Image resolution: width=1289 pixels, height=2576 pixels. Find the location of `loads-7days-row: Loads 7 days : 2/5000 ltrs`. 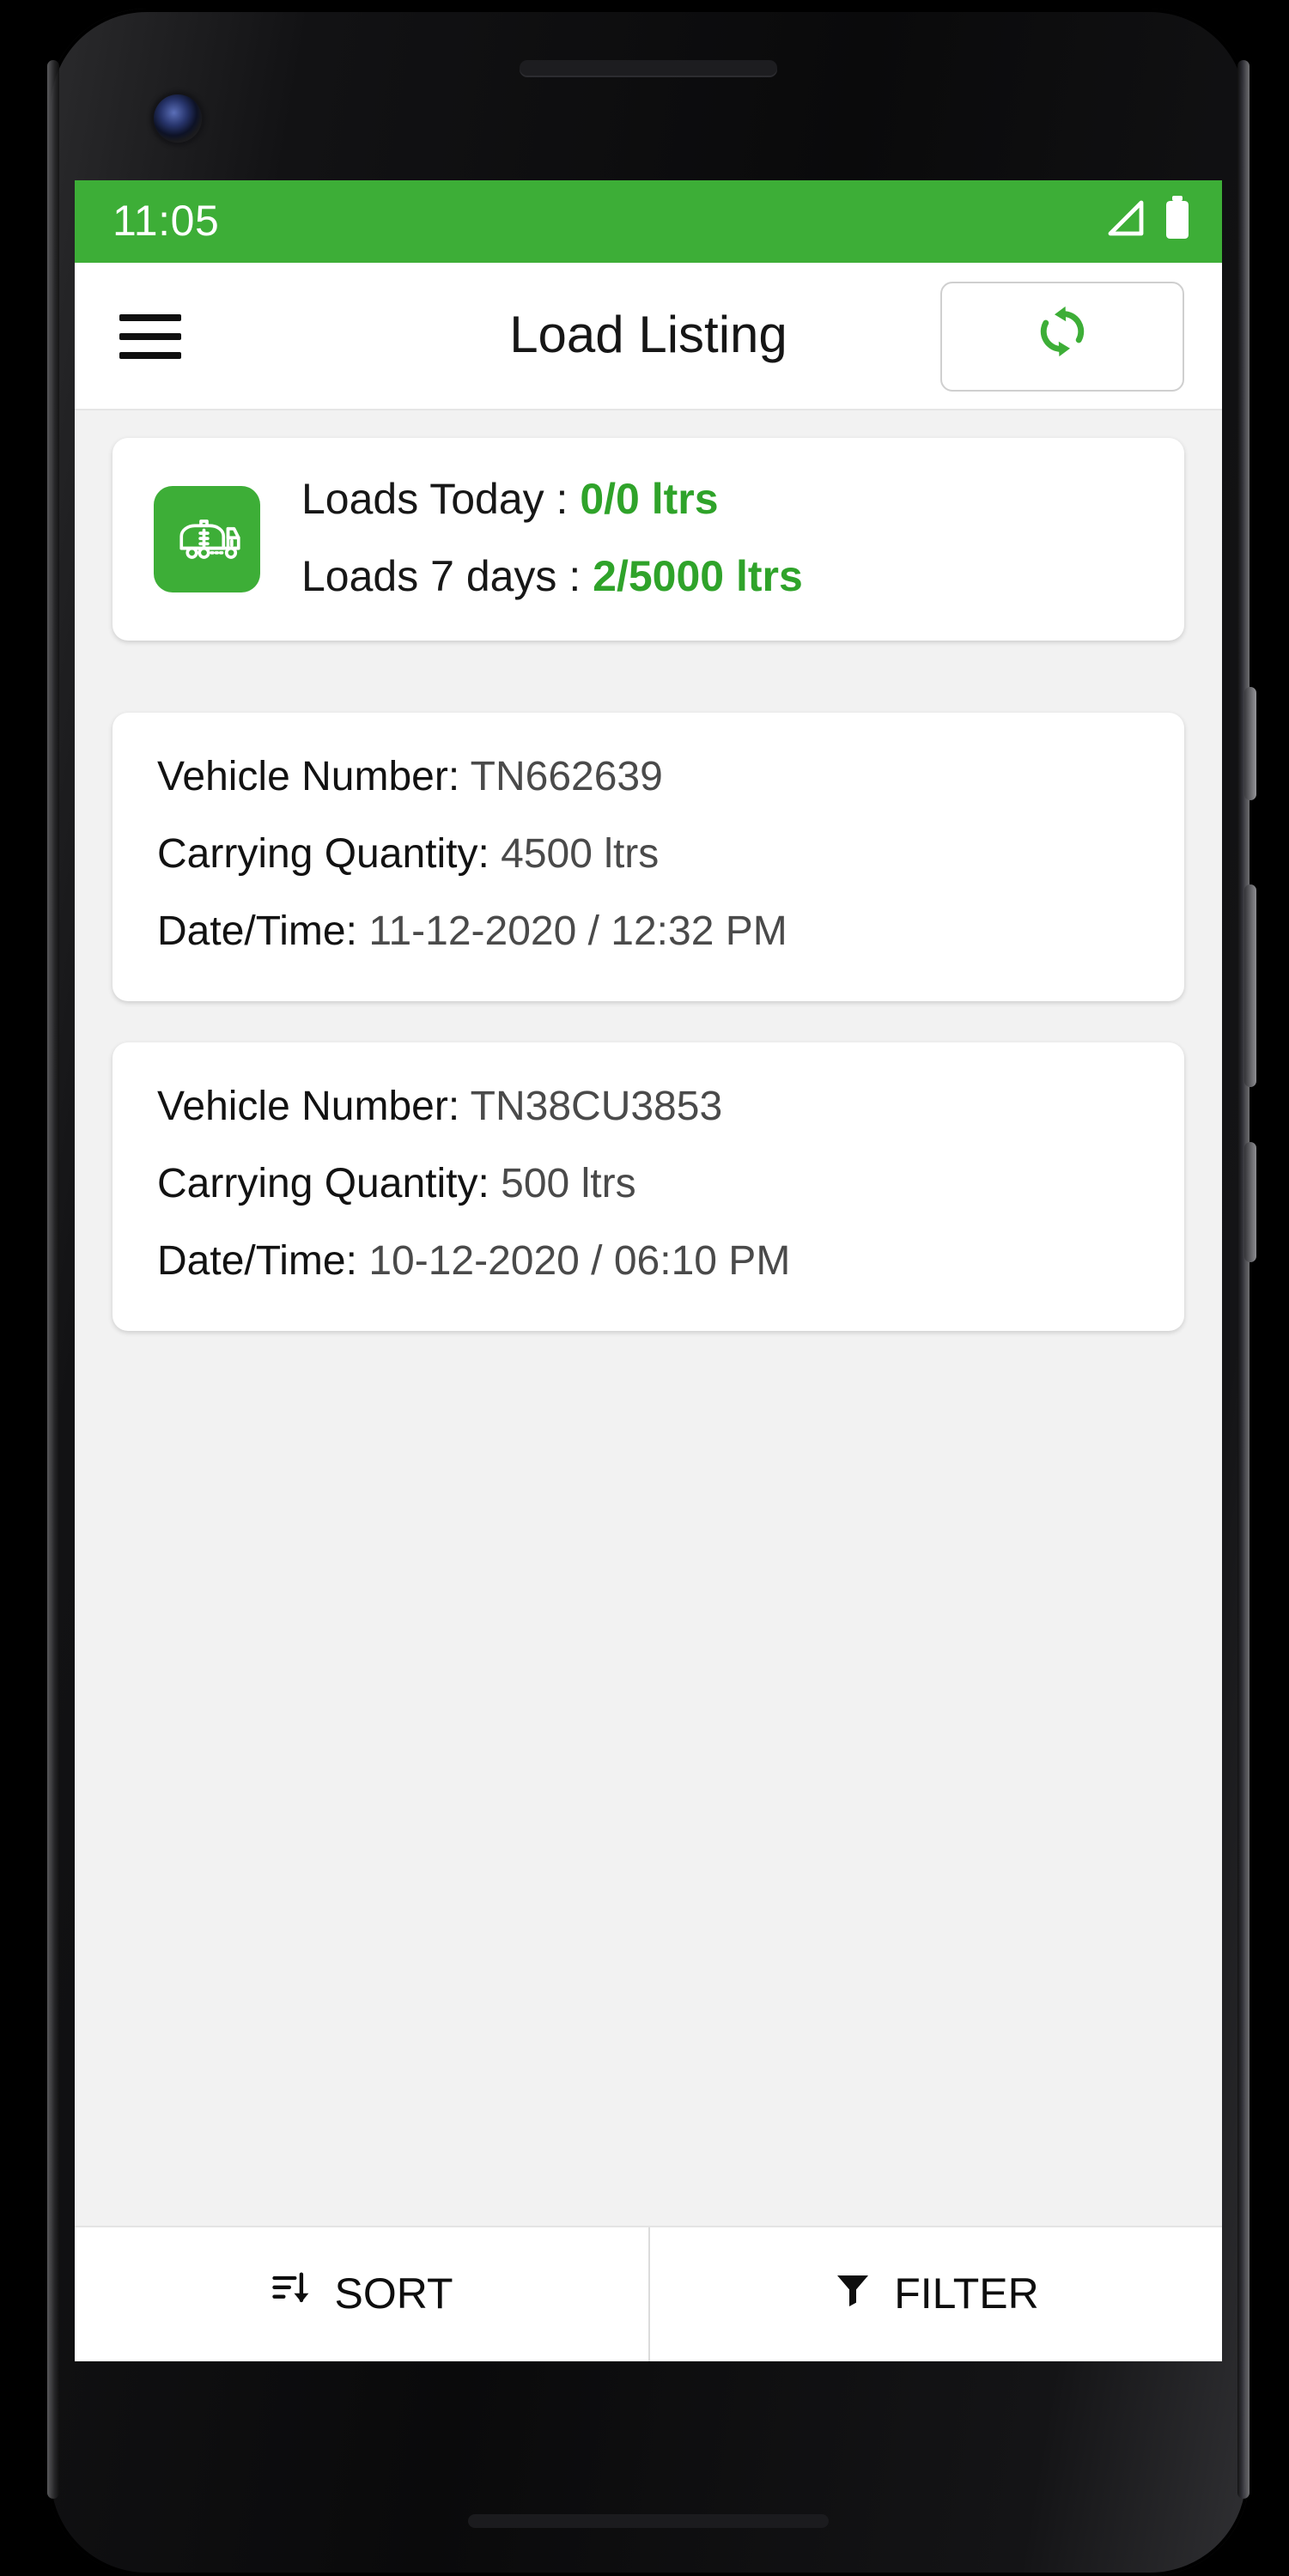

loads-7days-row: Loads 7 days : 2/5000 ltrs is located at coordinates (552, 578).